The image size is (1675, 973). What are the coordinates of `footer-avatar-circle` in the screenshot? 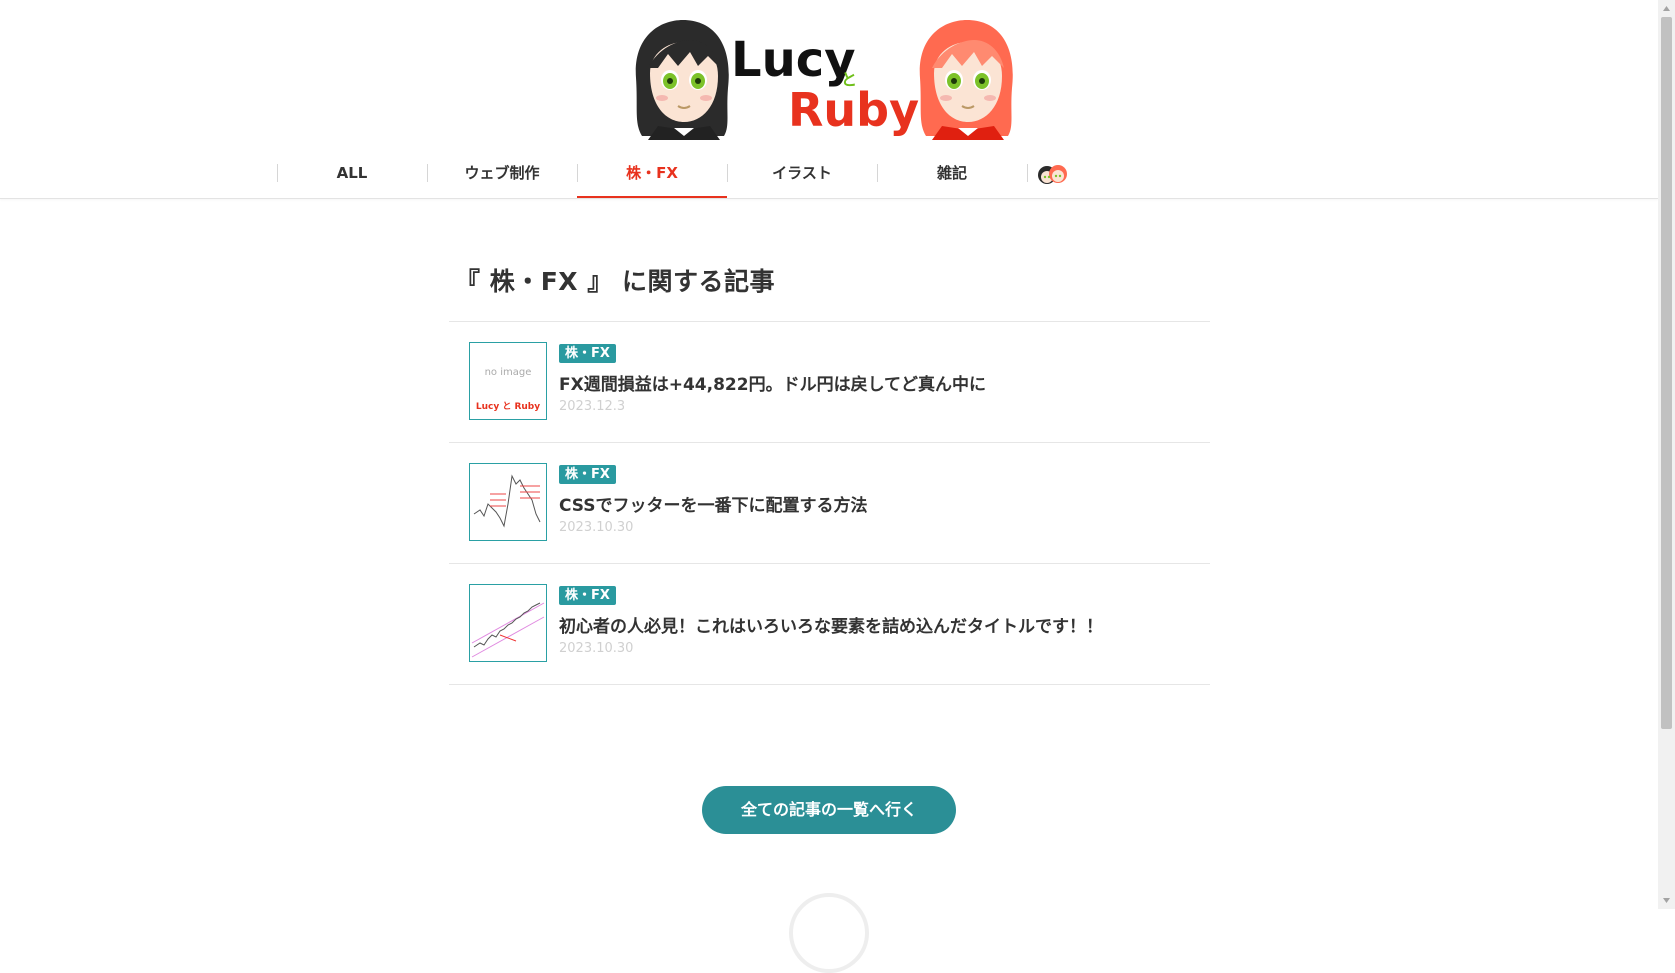 It's located at (829, 933).